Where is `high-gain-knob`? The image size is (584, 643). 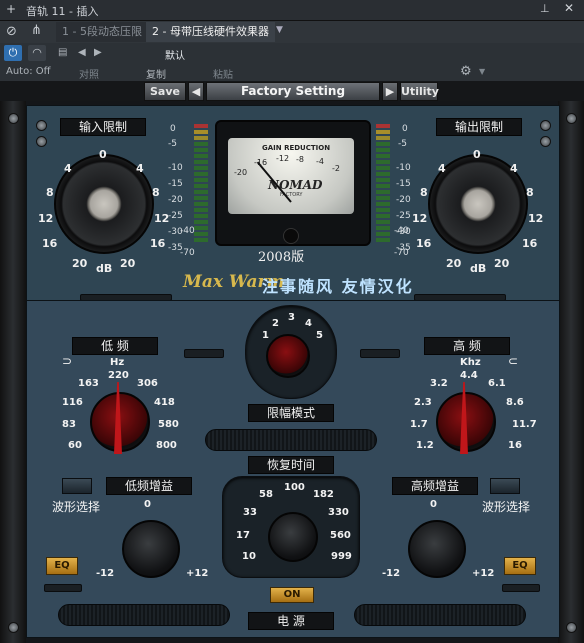 high-gain-knob is located at coordinates (437, 549).